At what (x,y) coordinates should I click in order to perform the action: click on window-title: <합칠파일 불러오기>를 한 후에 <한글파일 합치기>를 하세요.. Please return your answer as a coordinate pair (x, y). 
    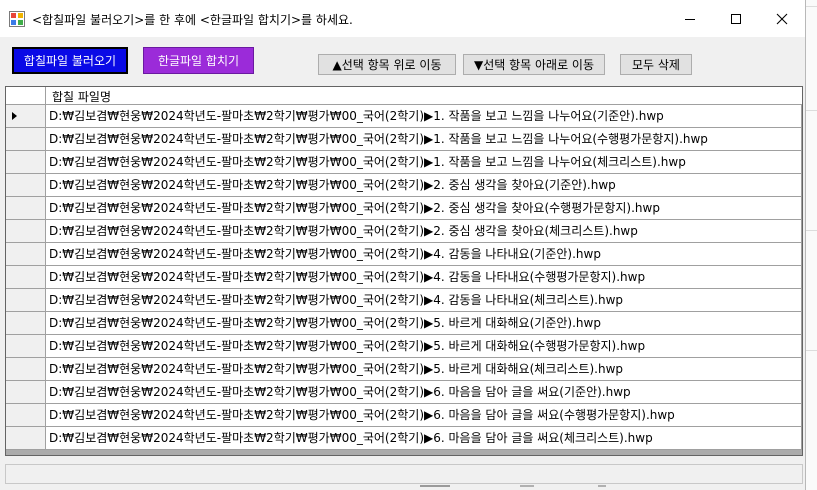
    Looking at the image, I should click on (192, 20).